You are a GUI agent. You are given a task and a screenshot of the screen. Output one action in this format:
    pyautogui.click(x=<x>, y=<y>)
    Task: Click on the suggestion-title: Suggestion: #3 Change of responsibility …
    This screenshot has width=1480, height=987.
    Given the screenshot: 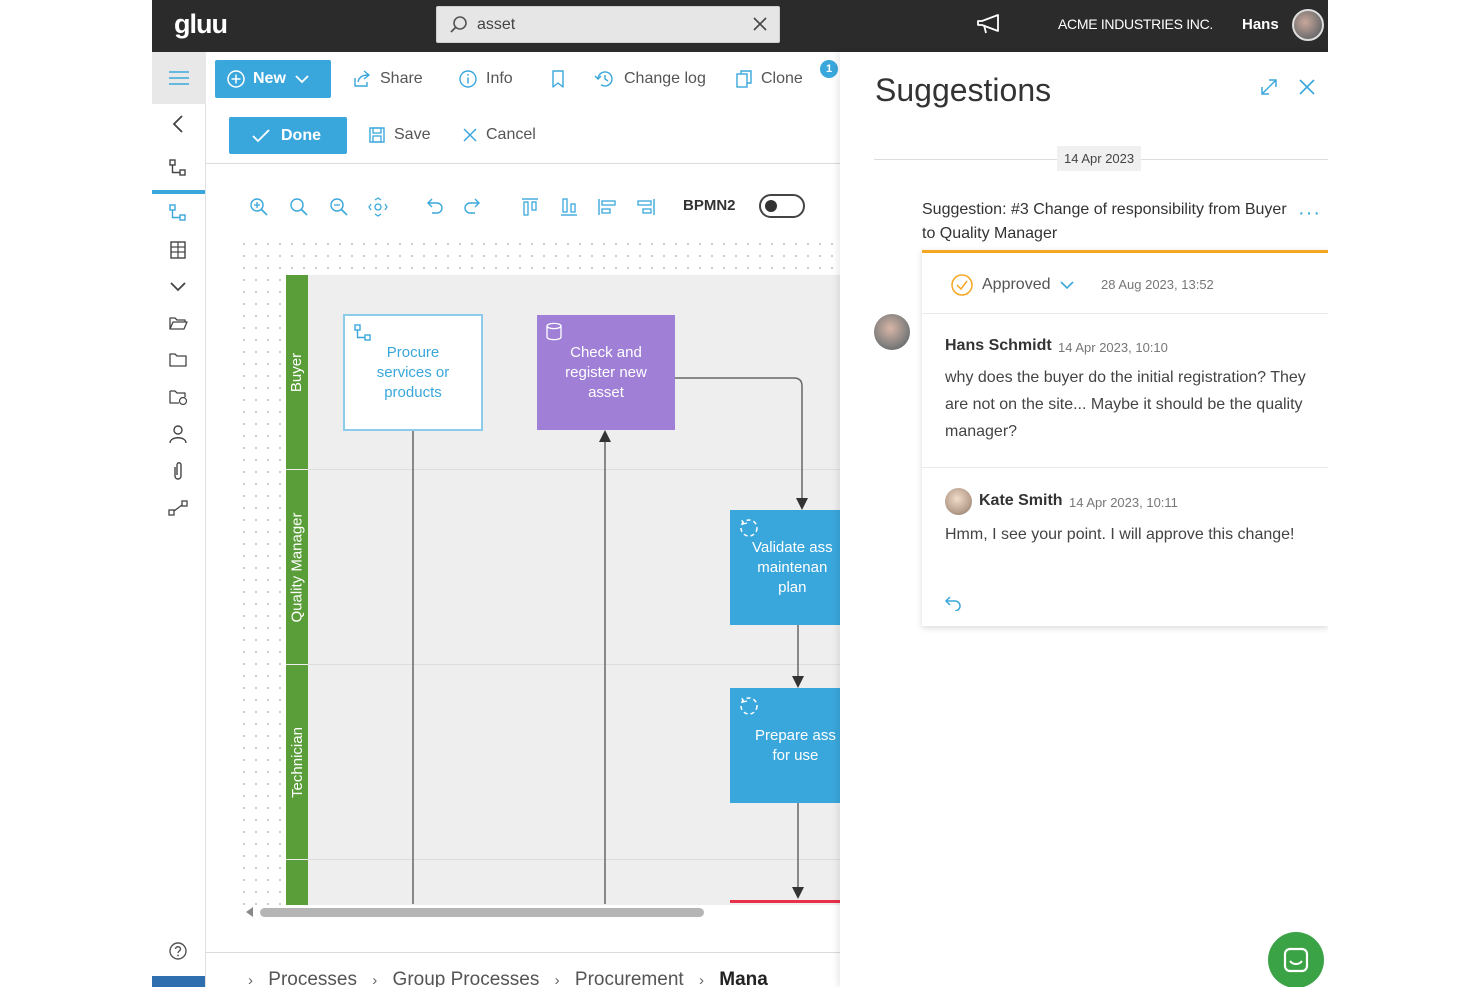 What is the action you would take?
    pyautogui.click(x=1104, y=221)
    